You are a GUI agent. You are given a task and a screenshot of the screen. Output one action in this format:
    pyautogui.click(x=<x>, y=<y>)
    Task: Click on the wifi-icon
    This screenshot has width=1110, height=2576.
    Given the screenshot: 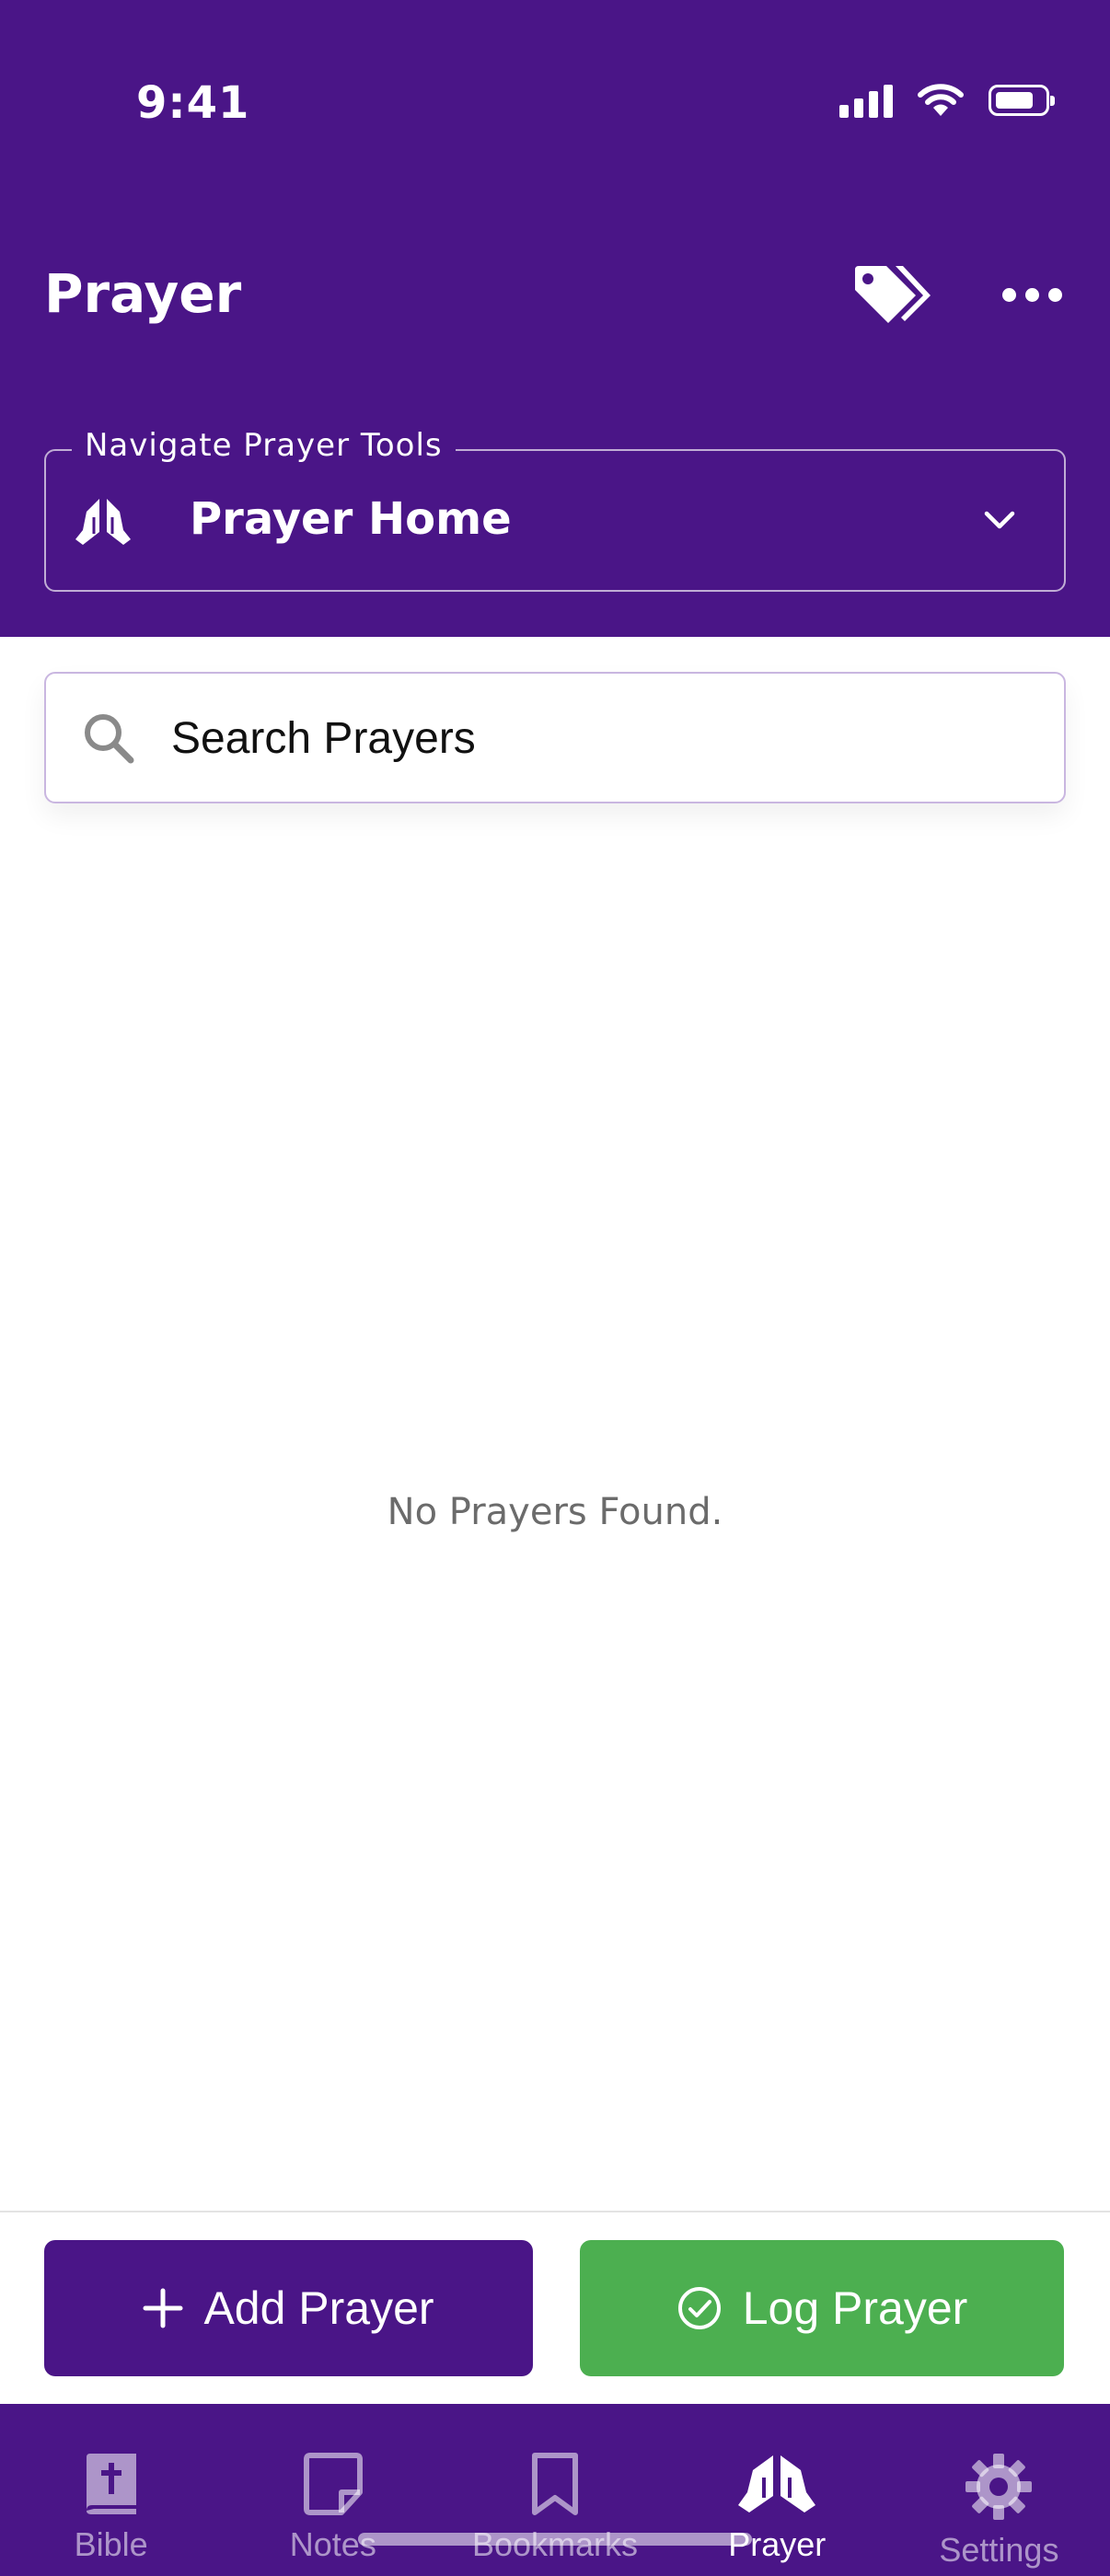 What is the action you would take?
    pyautogui.click(x=941, y=100)
    